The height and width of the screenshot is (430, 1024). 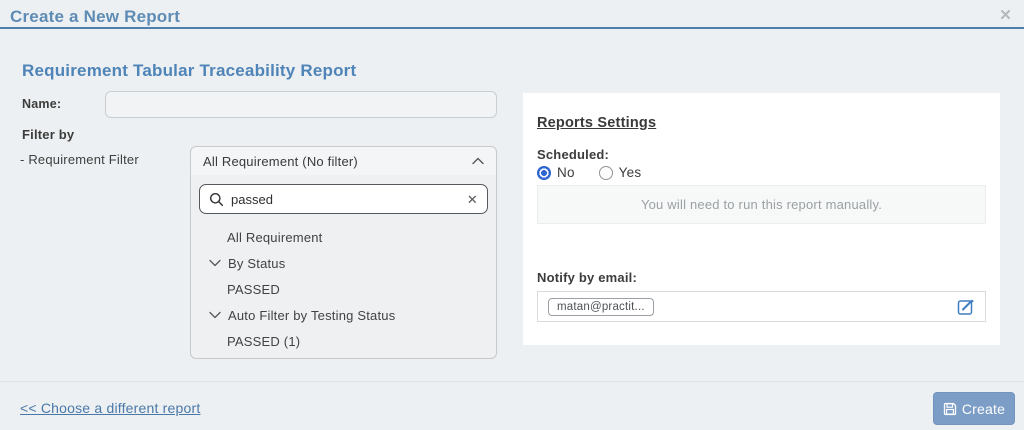 What do you see at coordinates (95, 16) in the screenshot?
I see `modal-title: Create a New Report` at bounding box center [95, 16].